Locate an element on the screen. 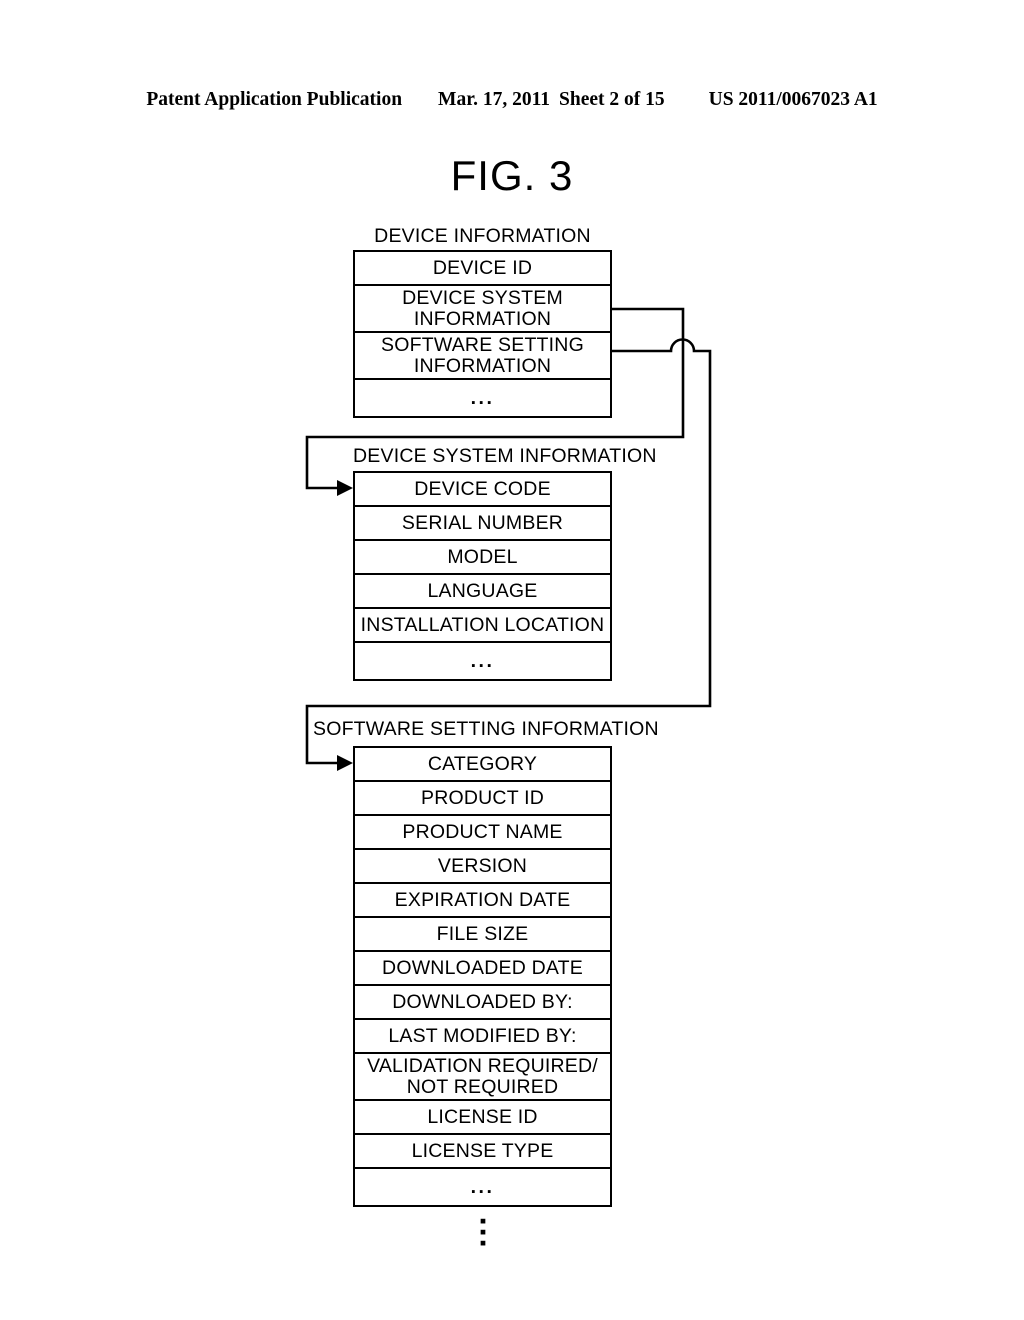  table-row: LICENSE TYPE is located at coordinates (482, 1152).